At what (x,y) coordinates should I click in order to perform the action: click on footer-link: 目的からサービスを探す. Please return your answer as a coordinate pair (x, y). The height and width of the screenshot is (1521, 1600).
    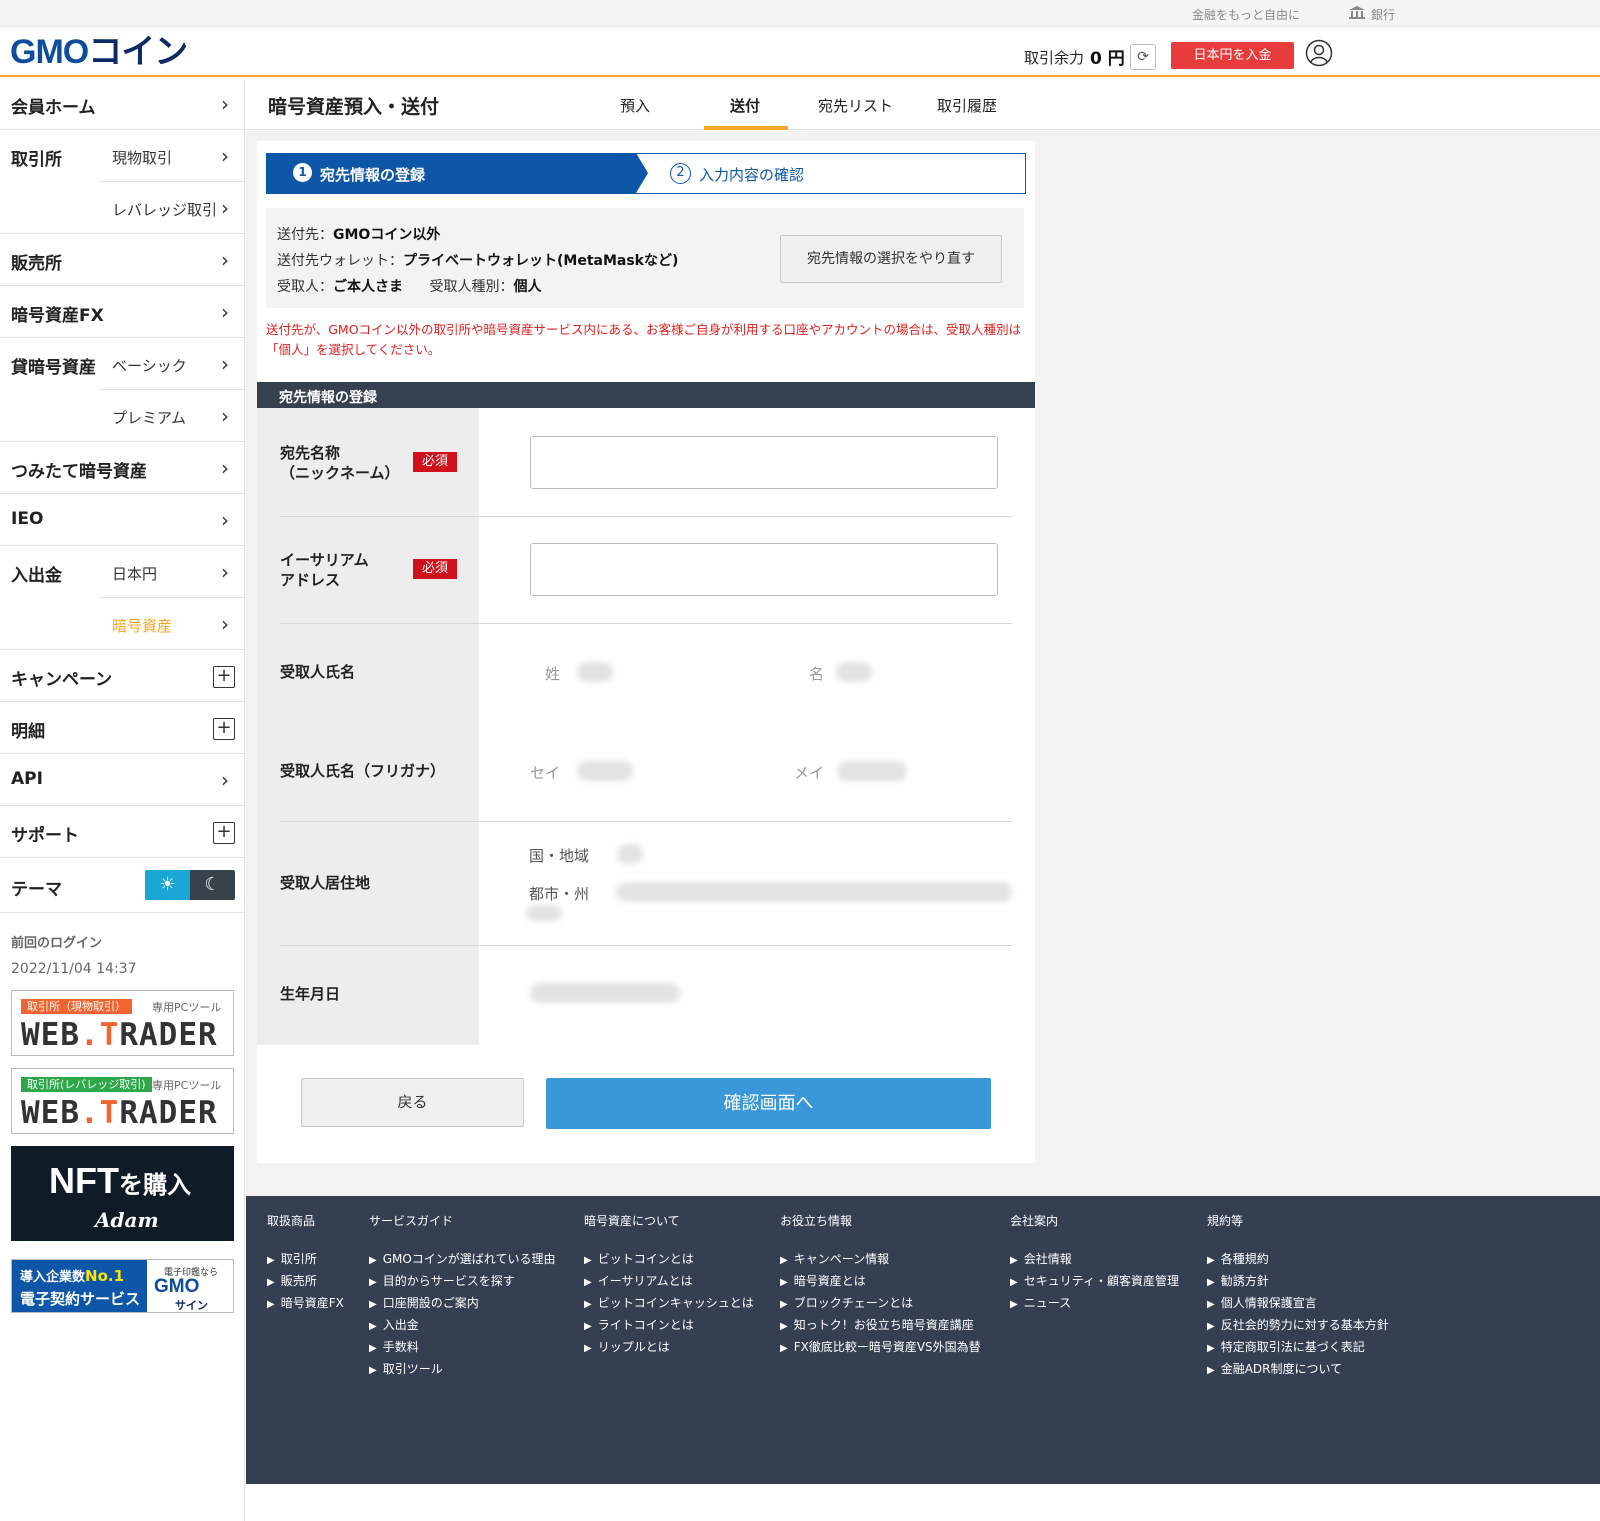
    Looking at the image, I should click on (462, 1281).